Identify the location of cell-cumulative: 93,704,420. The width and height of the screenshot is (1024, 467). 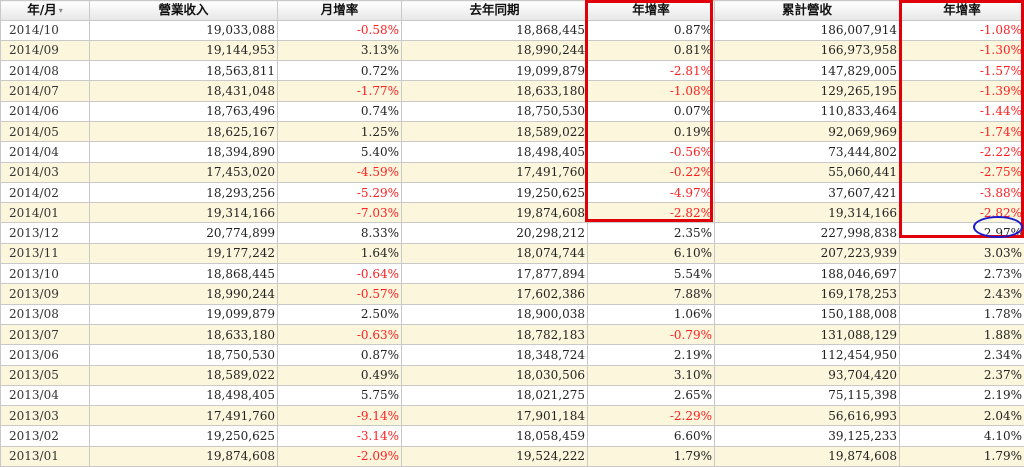
(807, 375).